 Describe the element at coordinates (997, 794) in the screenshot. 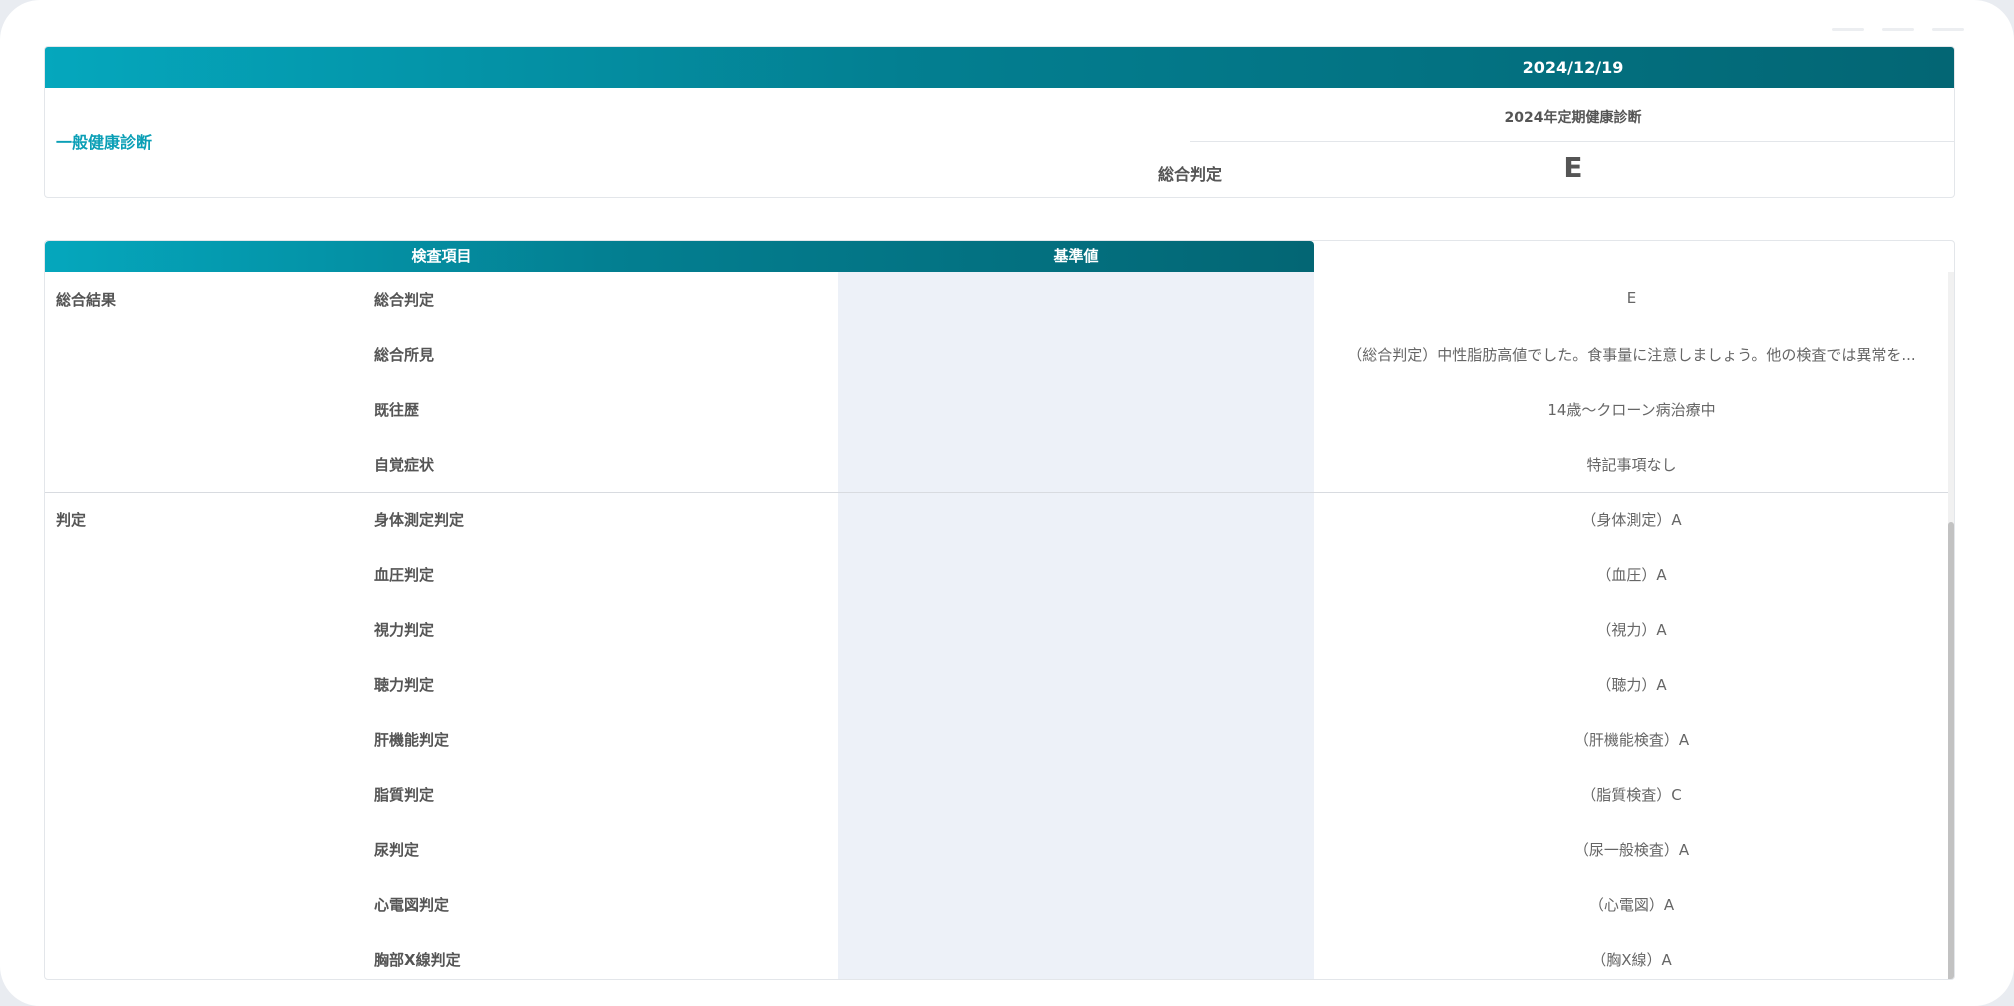

I see `table-row: 脂質判定 （脂質検査）C` at that location.